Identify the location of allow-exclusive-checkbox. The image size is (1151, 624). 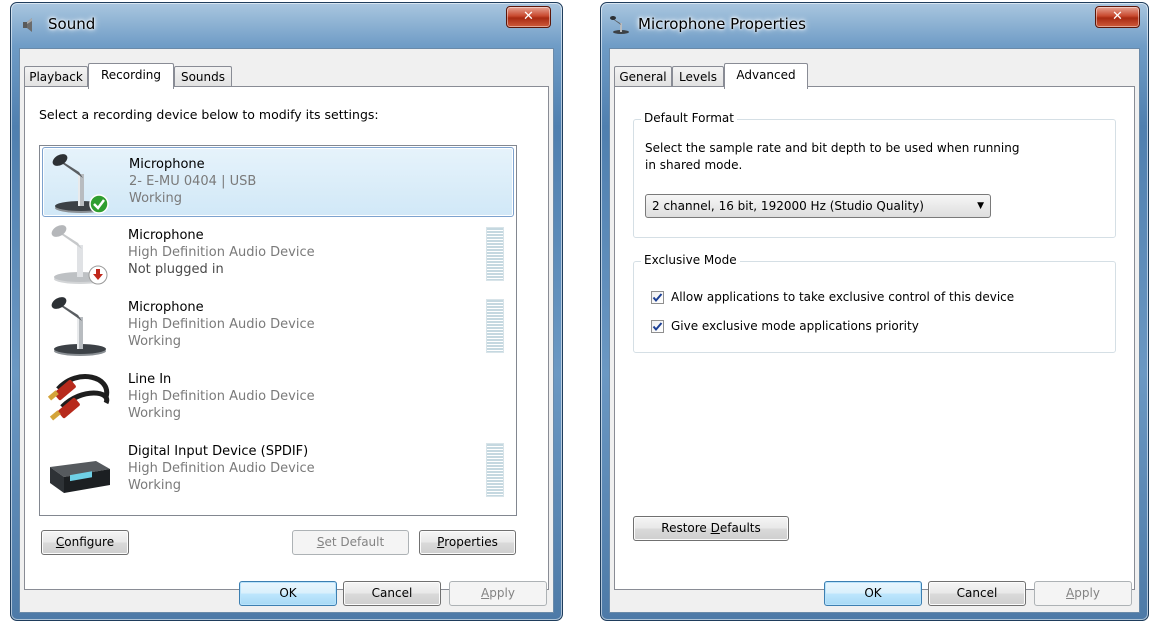
(657, 297).